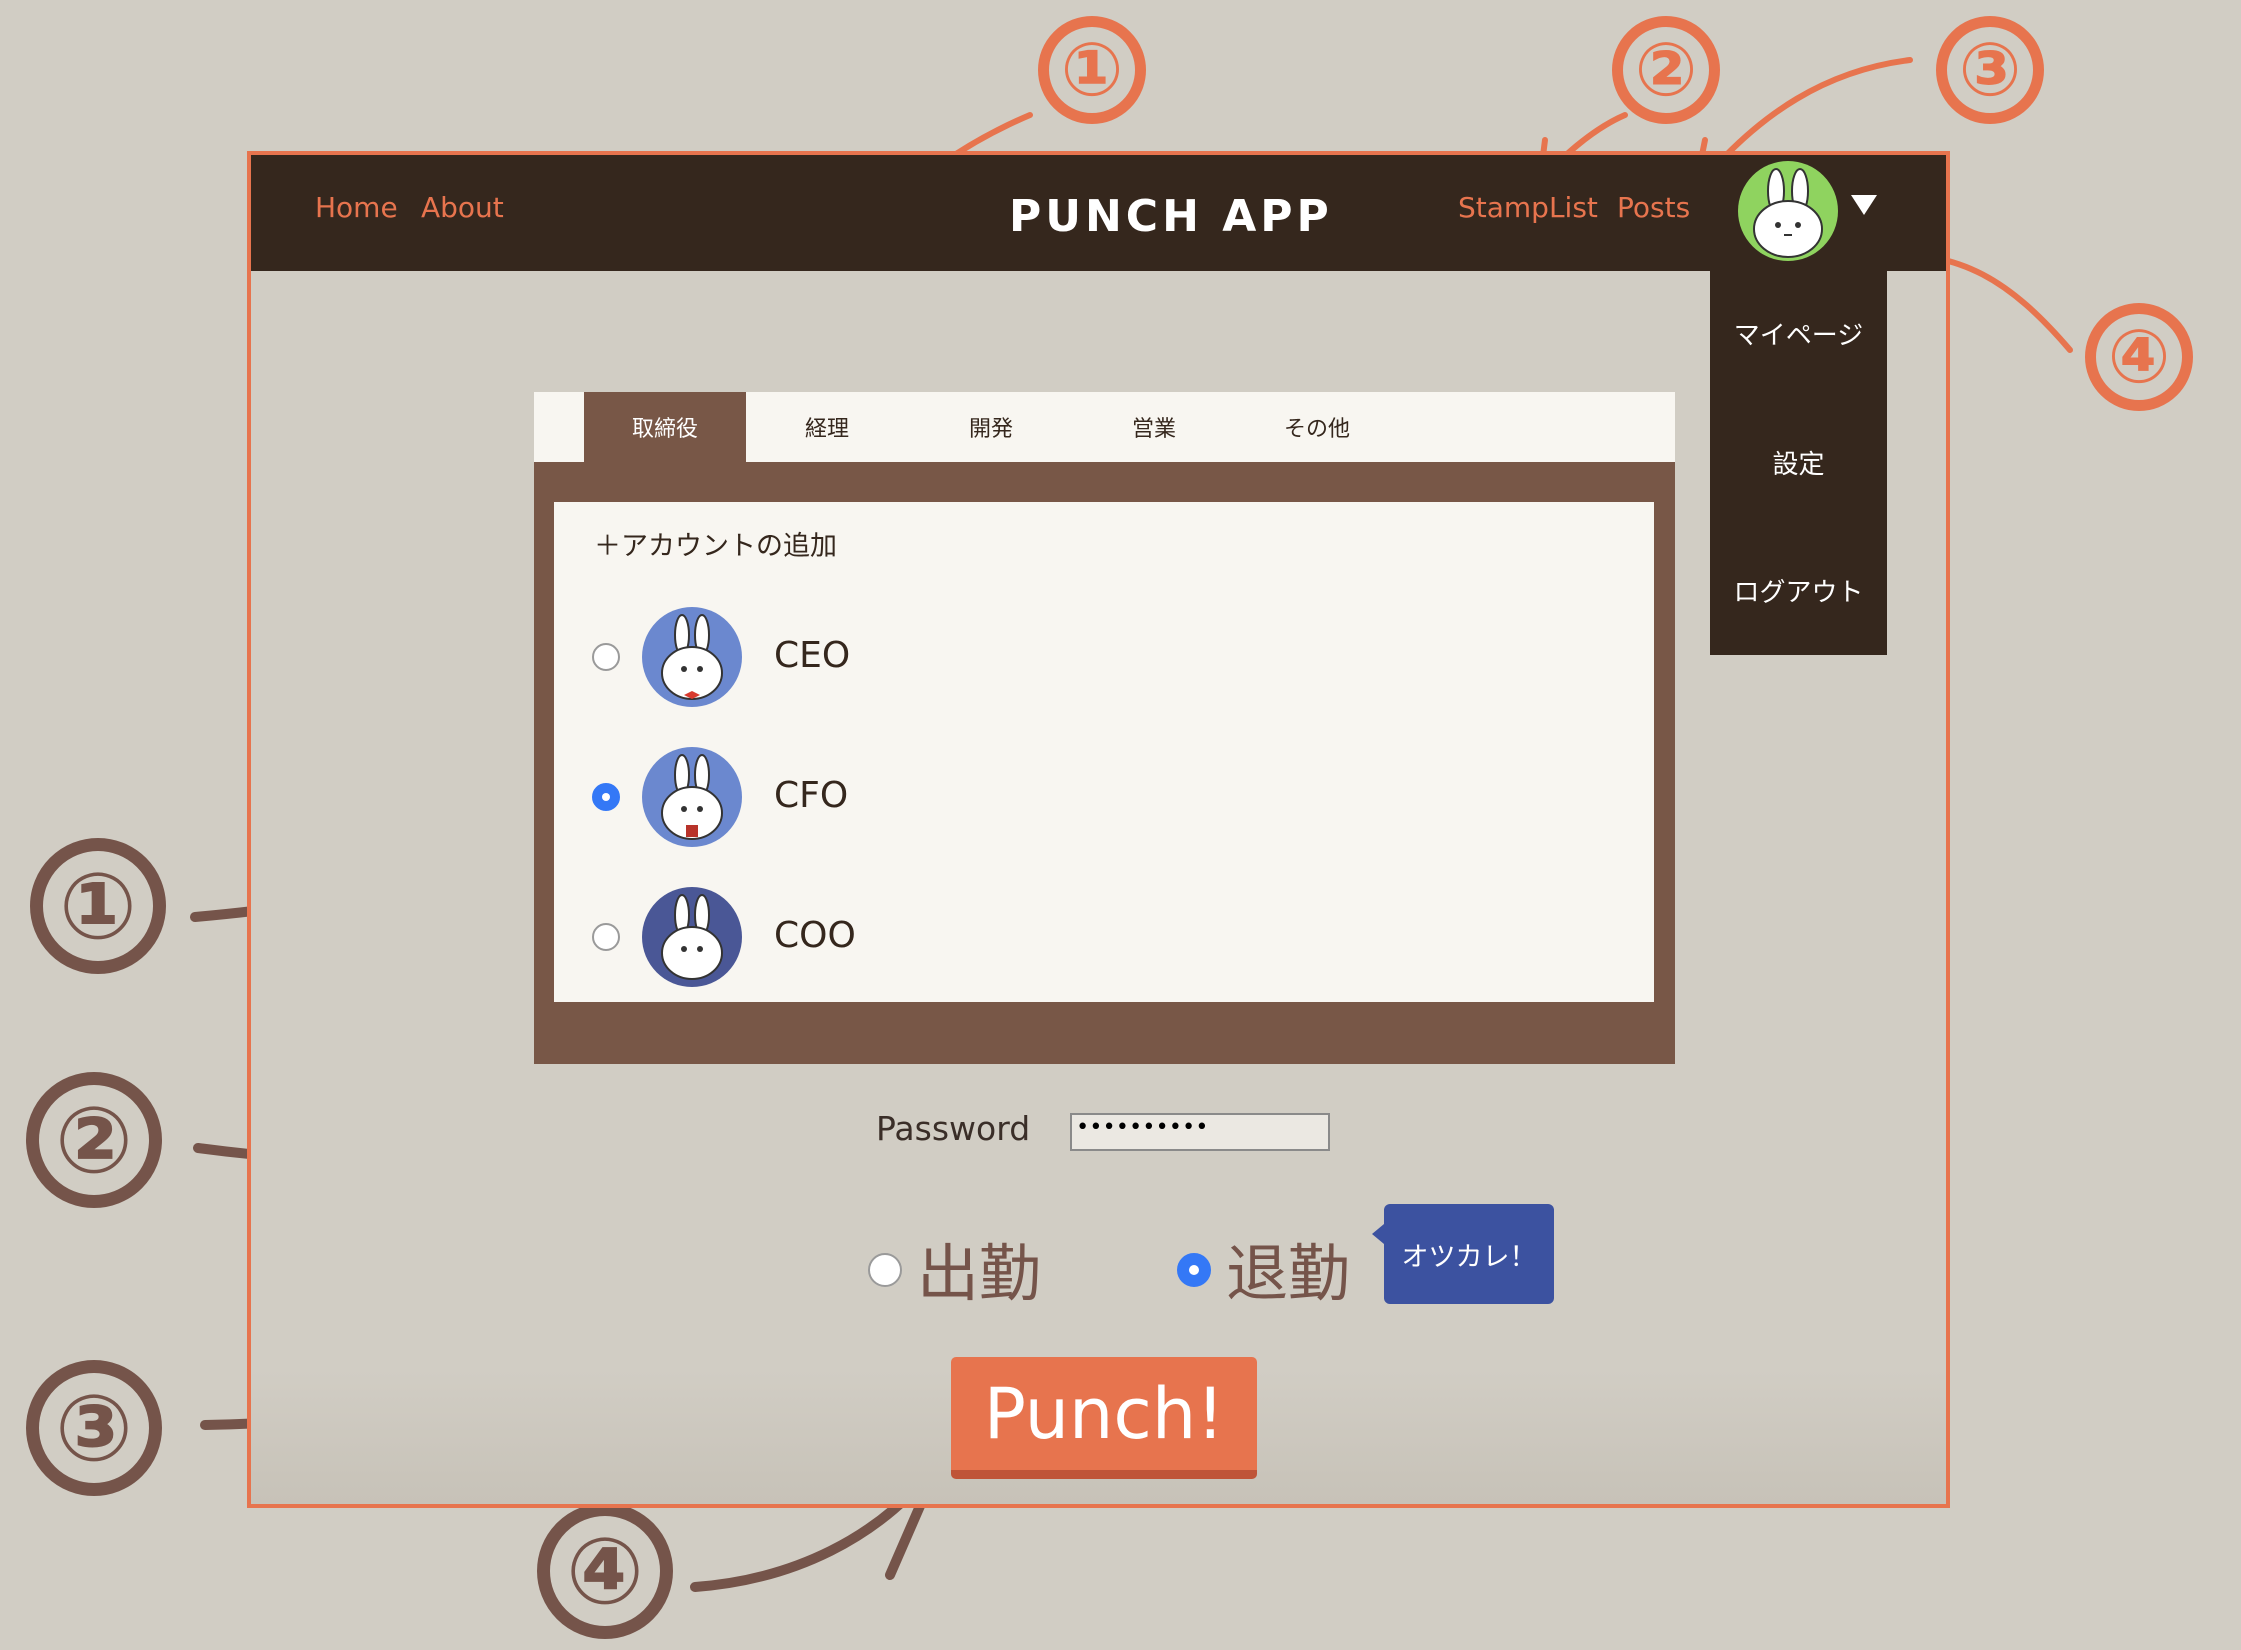 This screenshot has width=2241, height=1650. What do you see at coordinates (462, 207) in the screenshot?
I see `nav-about-link: About` at bounding box center [462, 207].